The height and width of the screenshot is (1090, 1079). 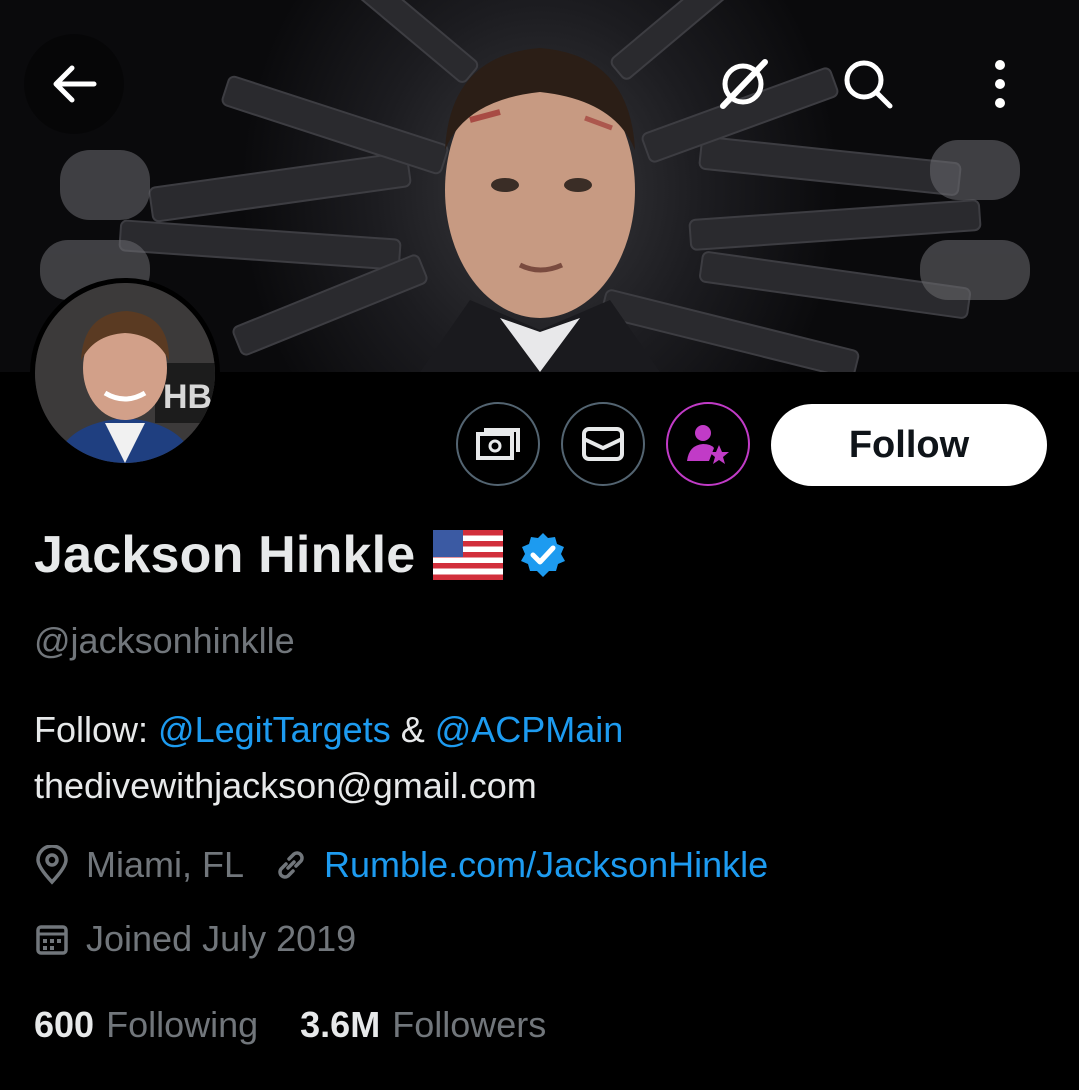 I want to click on bio-line-1: Follow: @LegitTargets & @ACPMain, so click(x=328, y=730).